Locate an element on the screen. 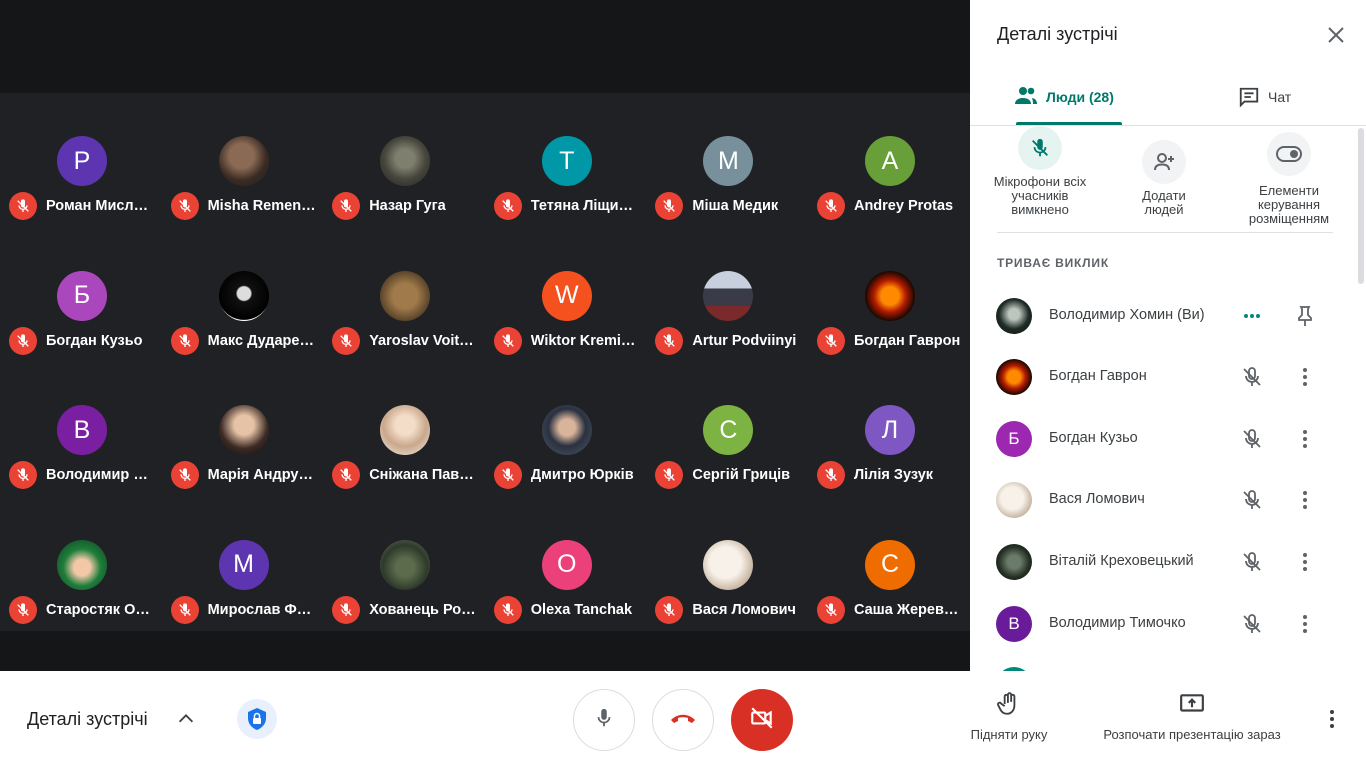 This screenshot has height=768, width=1366. chat-icon is located at coordinates (1249, 98).